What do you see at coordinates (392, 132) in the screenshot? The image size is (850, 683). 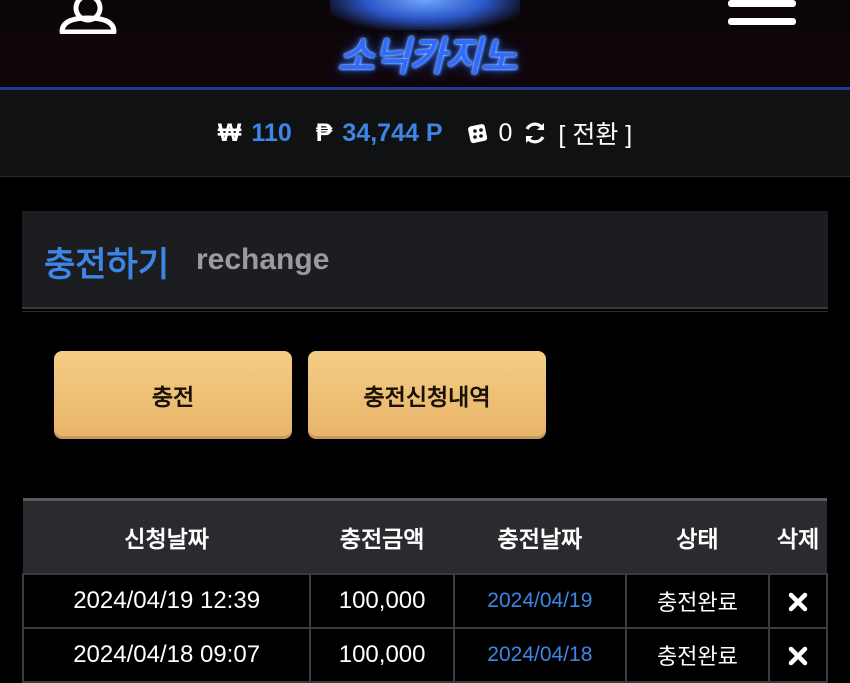 I see `point-balance: 34,744 P` at bounding box center [392, 132].